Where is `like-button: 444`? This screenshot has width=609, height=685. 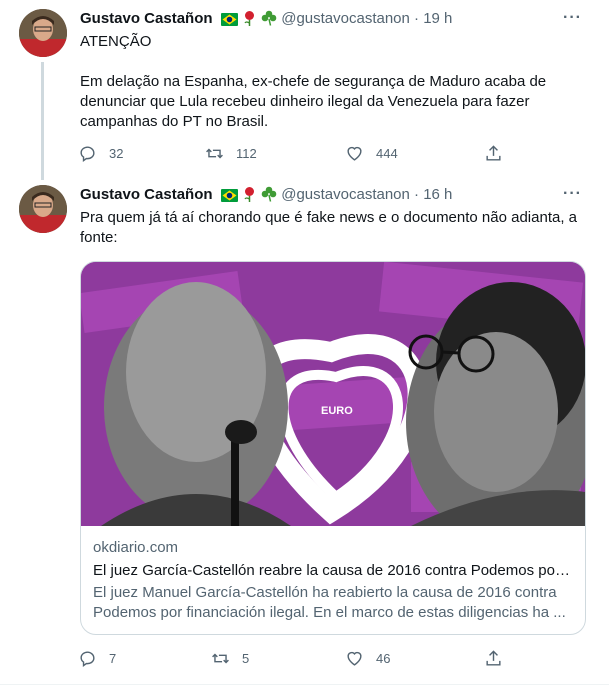
like-button: 444 is located at coordinates (371, 153).